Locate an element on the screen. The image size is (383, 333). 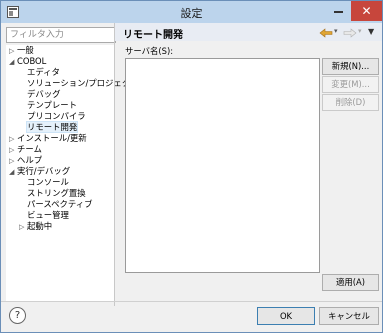
tree-item: ◢ 実行/デバッグ is located at coordinates (39, 171).